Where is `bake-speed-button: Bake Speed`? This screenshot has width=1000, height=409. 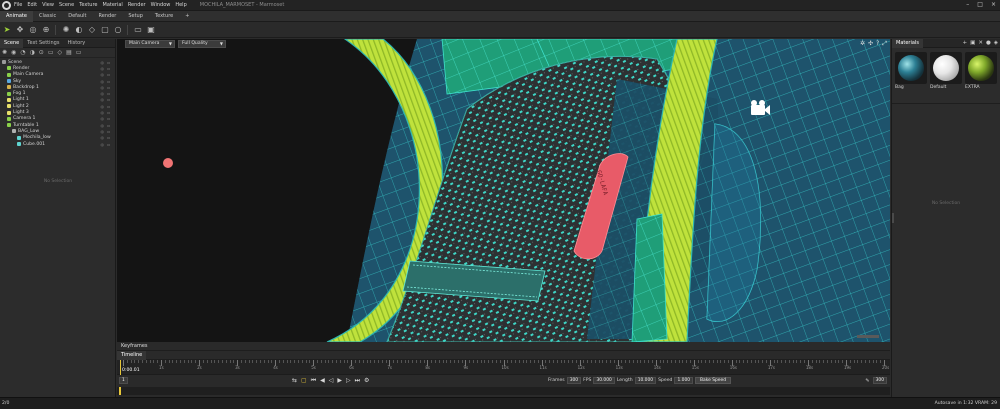
bake-speed-button: Bake Speed is located at coordinates (713, 380).